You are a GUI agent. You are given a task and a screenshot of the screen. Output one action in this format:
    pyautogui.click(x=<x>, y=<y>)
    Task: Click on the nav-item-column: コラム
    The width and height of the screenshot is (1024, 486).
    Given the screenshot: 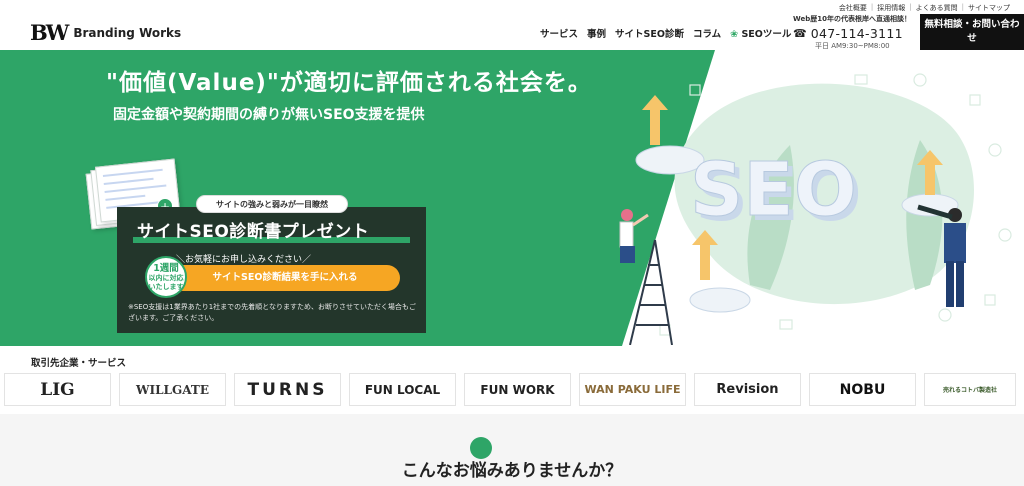 What is the action you would take?
    pyautogui.click(x=707, y=33)
    